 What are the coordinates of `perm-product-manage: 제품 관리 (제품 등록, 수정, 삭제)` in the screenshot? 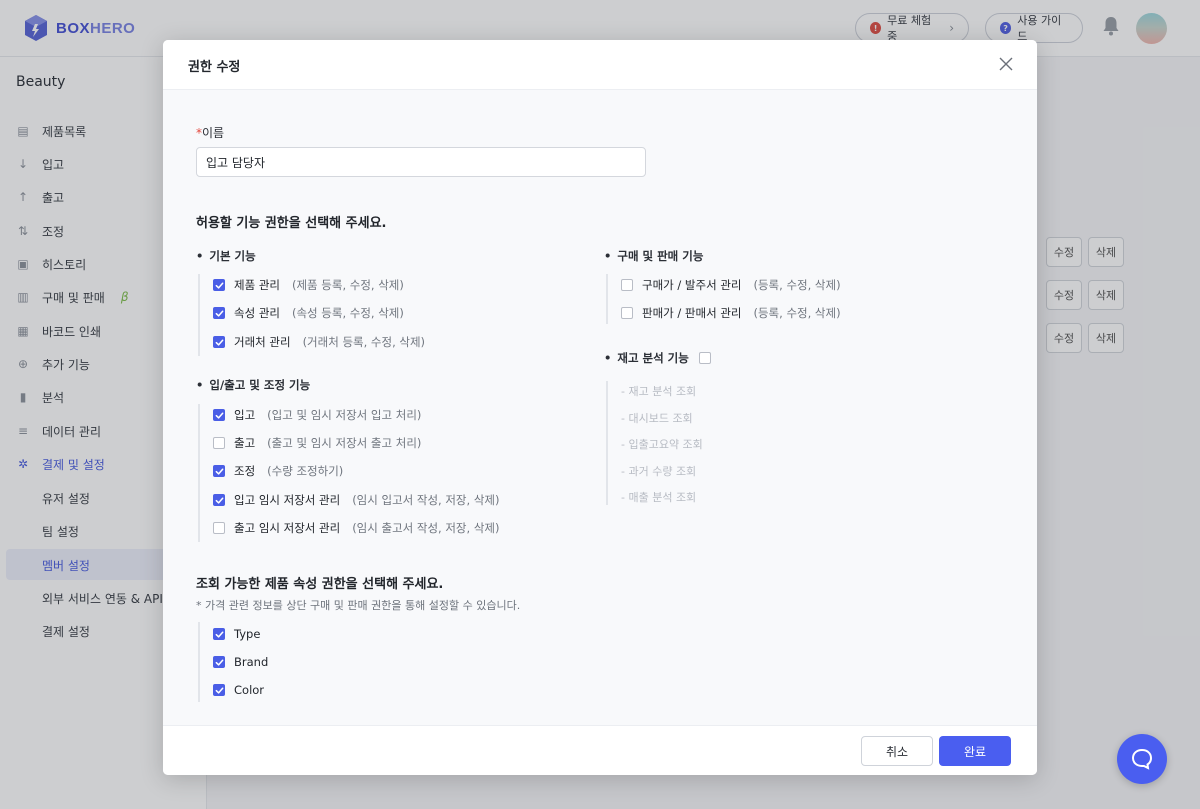 It's located at (308, 285).